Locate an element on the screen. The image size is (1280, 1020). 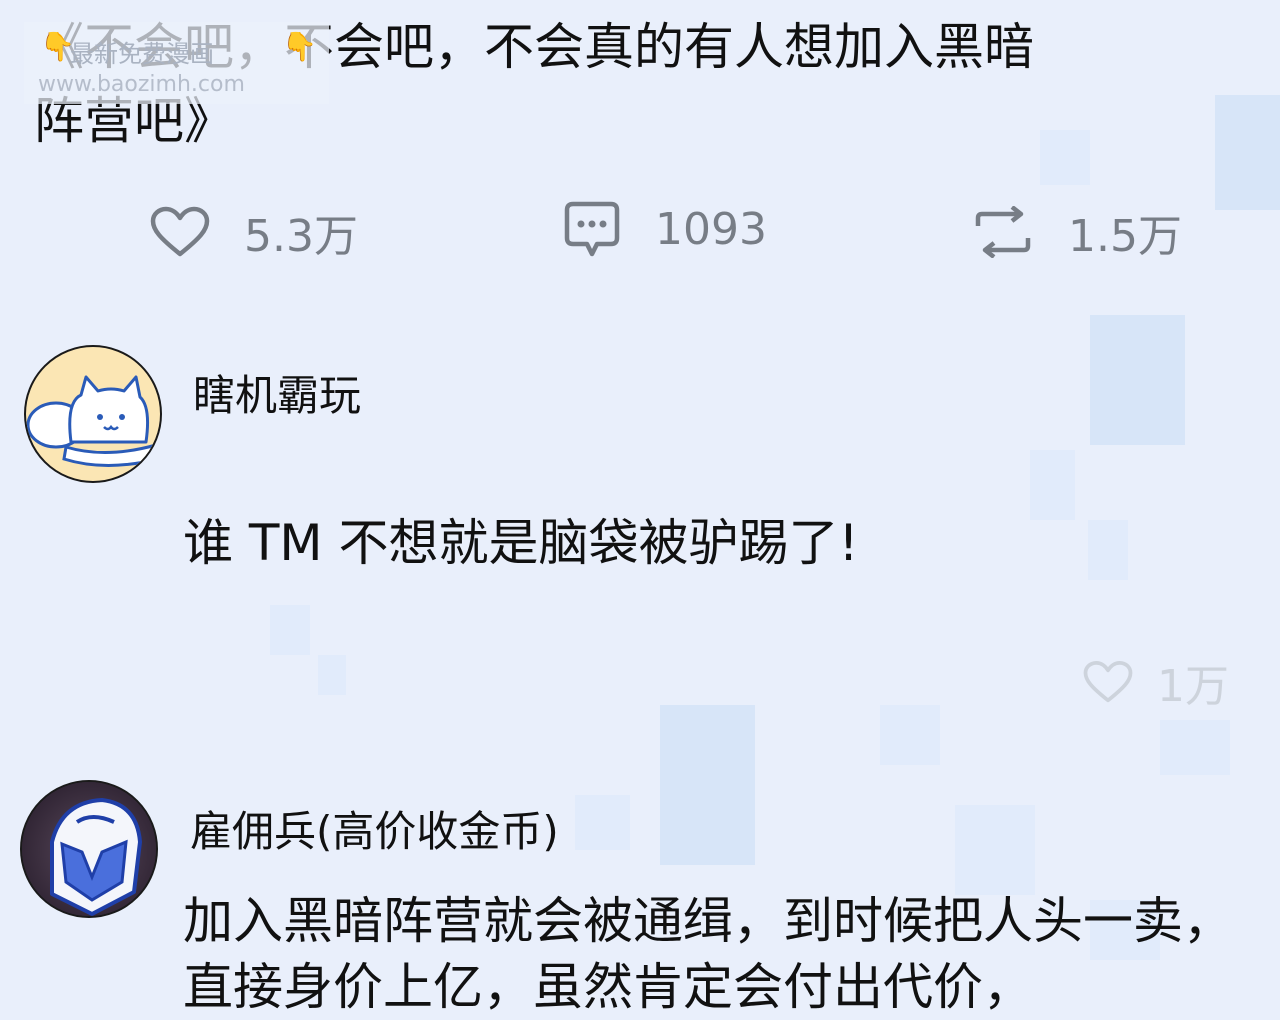
like-count: 5.3万 is located at coordinates (301, 236).